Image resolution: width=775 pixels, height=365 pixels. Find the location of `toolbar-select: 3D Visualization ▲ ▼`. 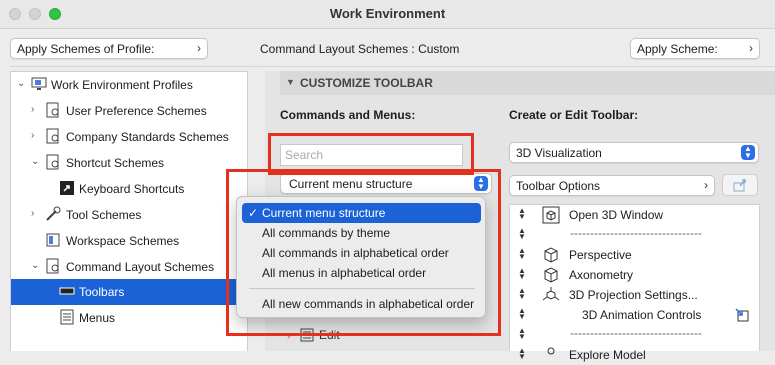

toolbar-select: 3D Visualization ▲ ▼ is located at coordinates (634, 152).